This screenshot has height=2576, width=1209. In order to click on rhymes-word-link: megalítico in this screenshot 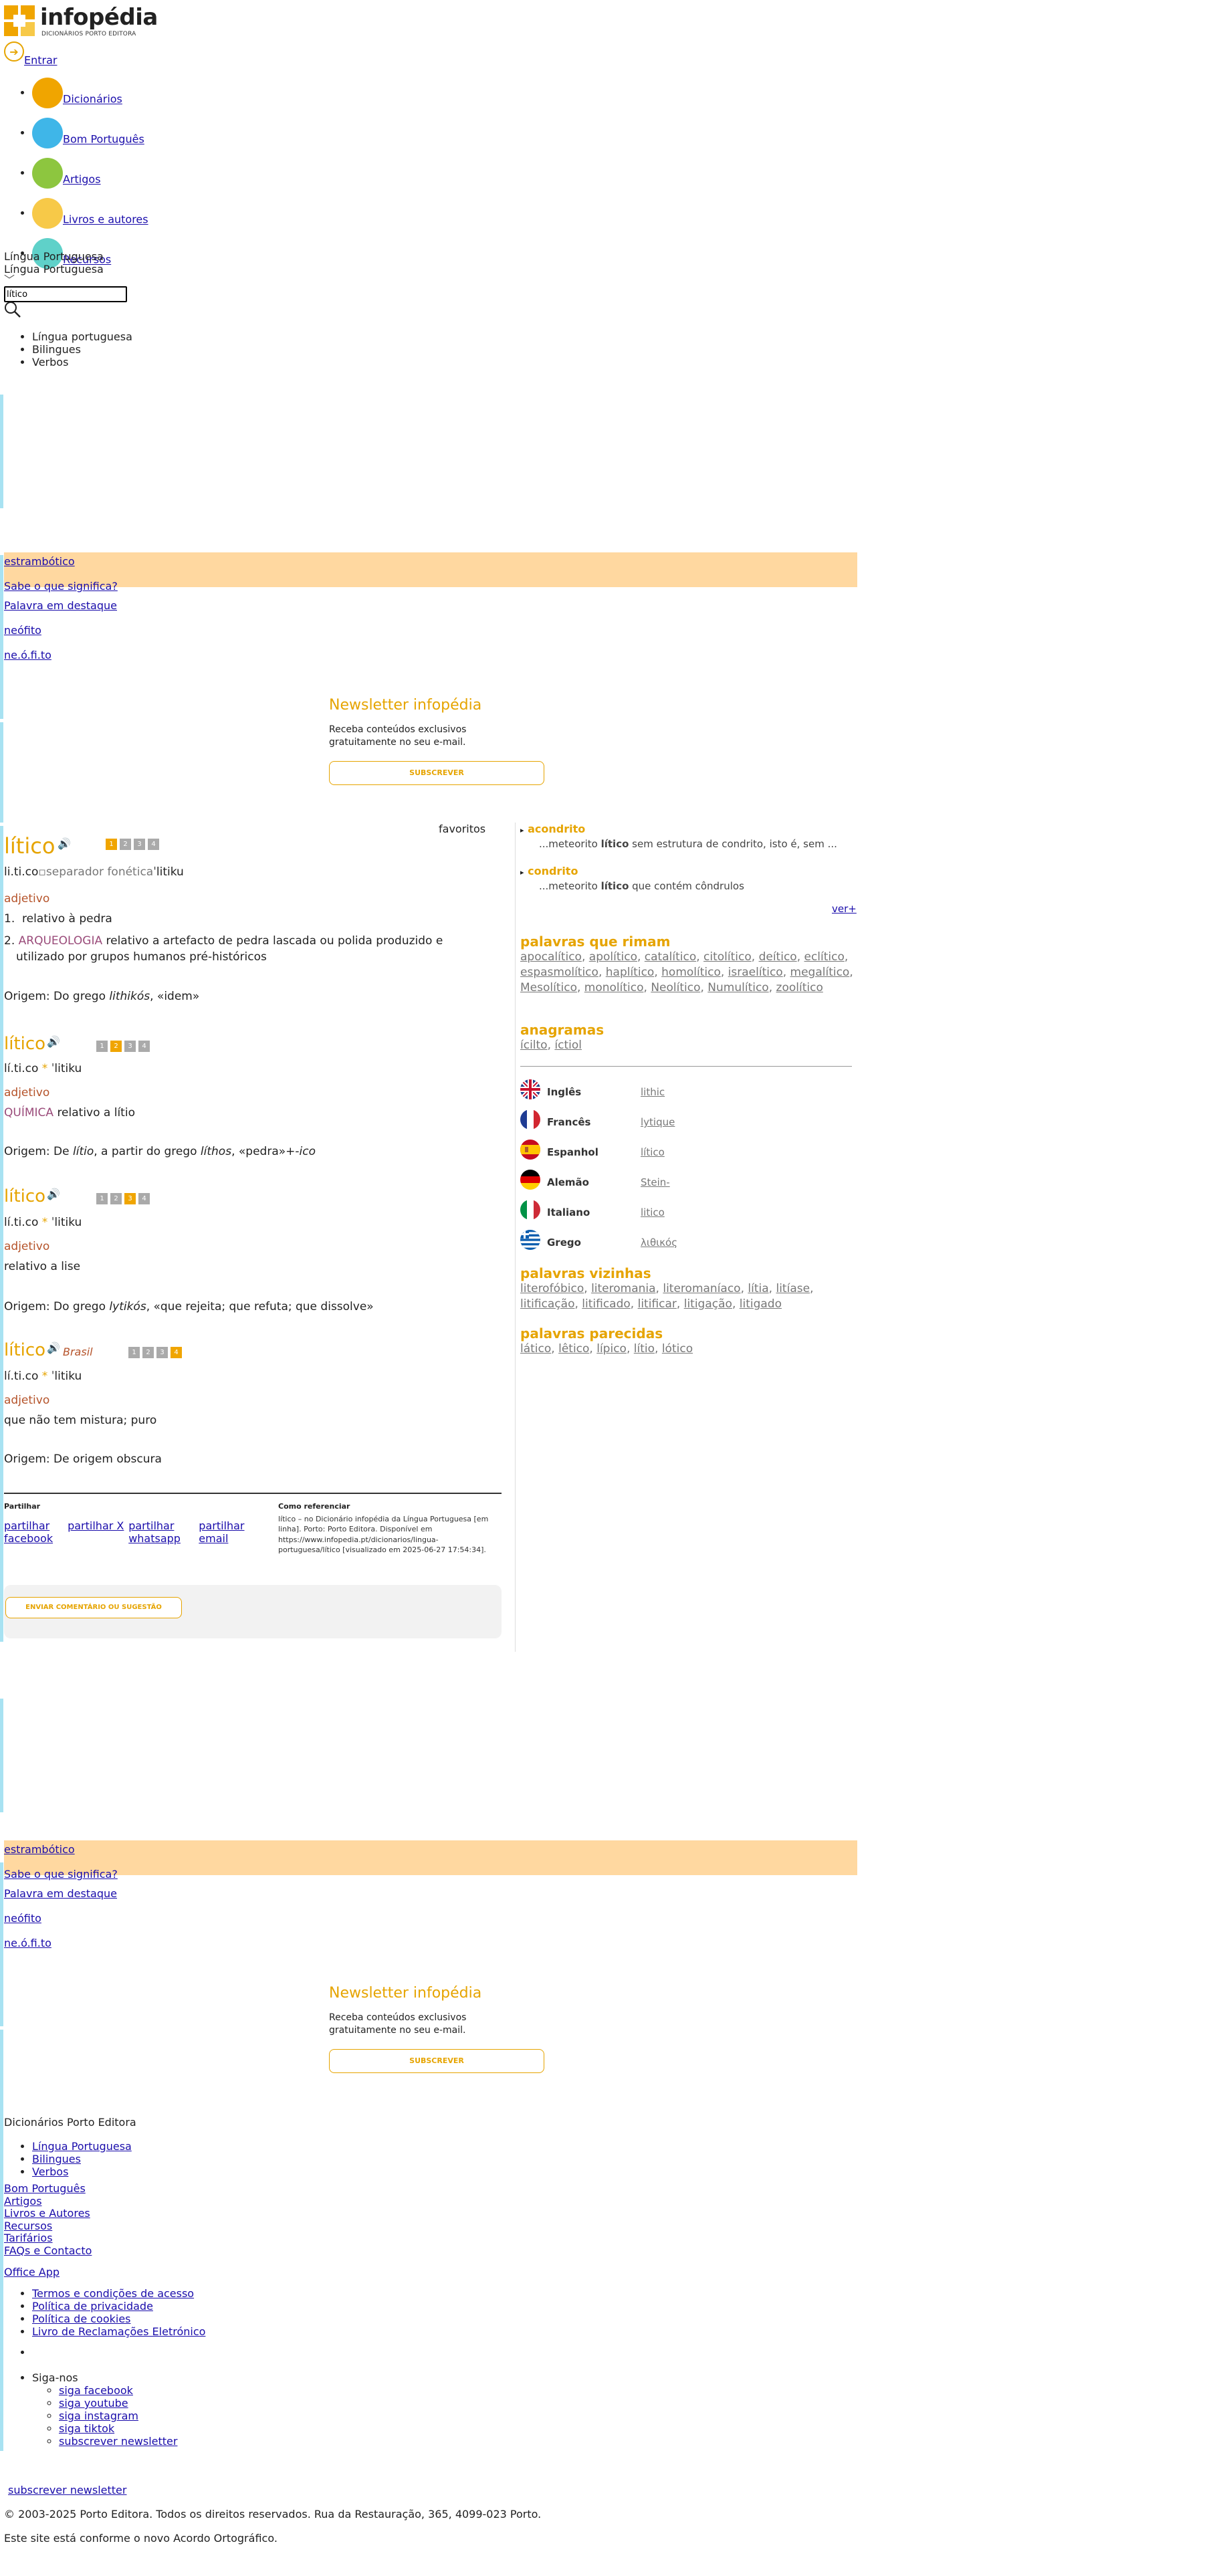, I will do `click(820, 973)`.